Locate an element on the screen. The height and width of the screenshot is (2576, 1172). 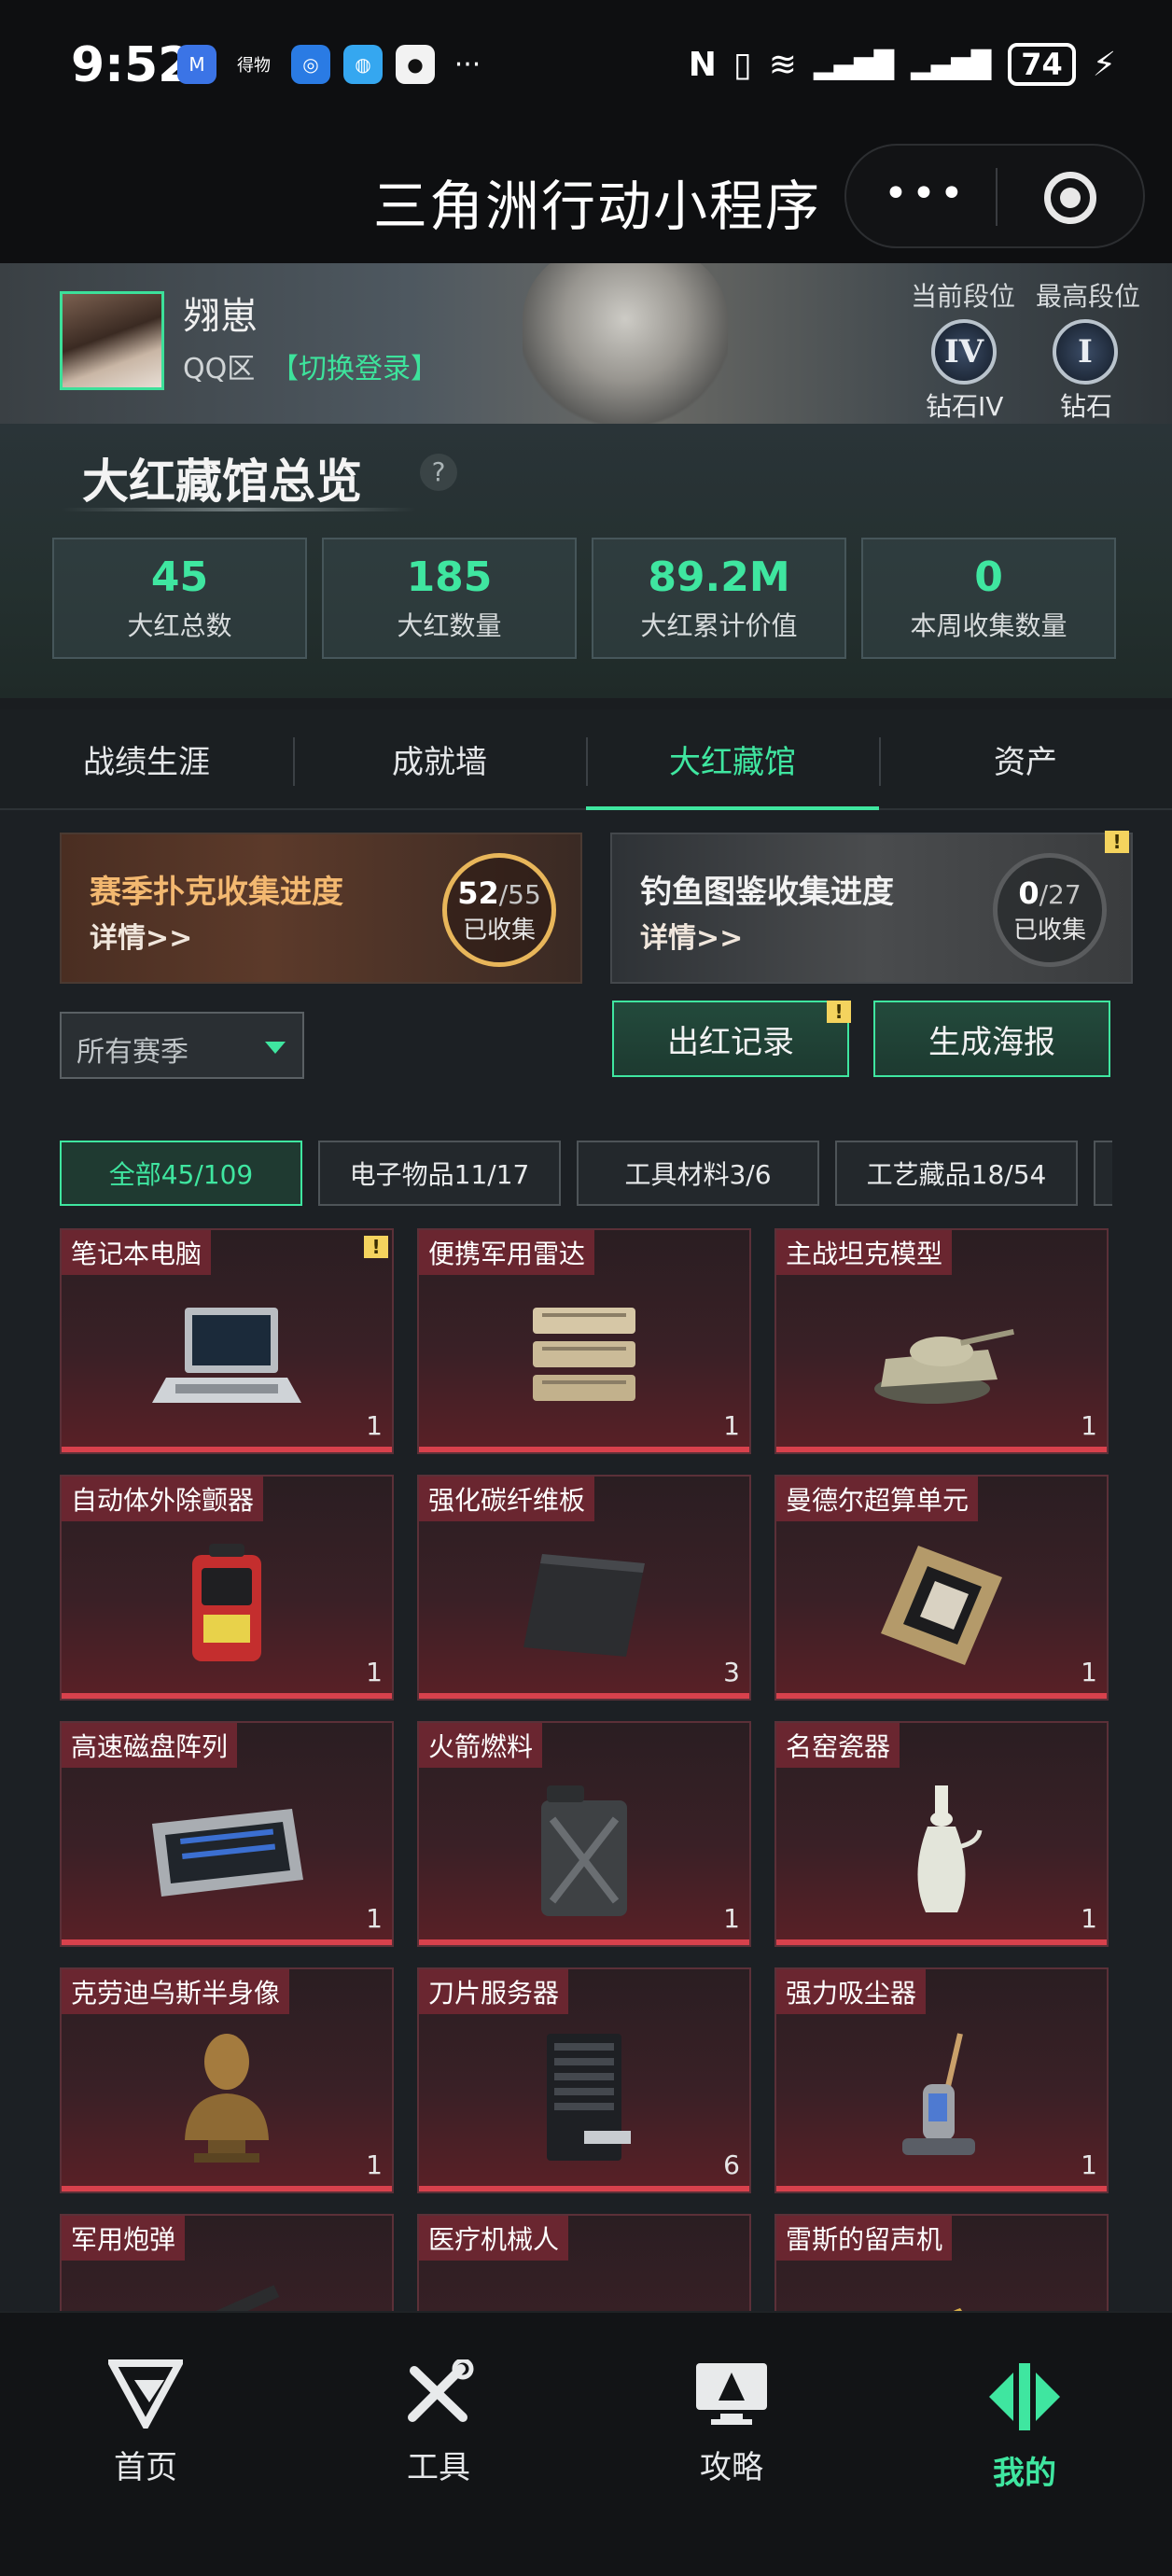
profile-header: 翙崽 QQ区 【切换登录】 当前段位 最高段位 IV I 钻石IV 钻石 is located at coordinates (586, 343).